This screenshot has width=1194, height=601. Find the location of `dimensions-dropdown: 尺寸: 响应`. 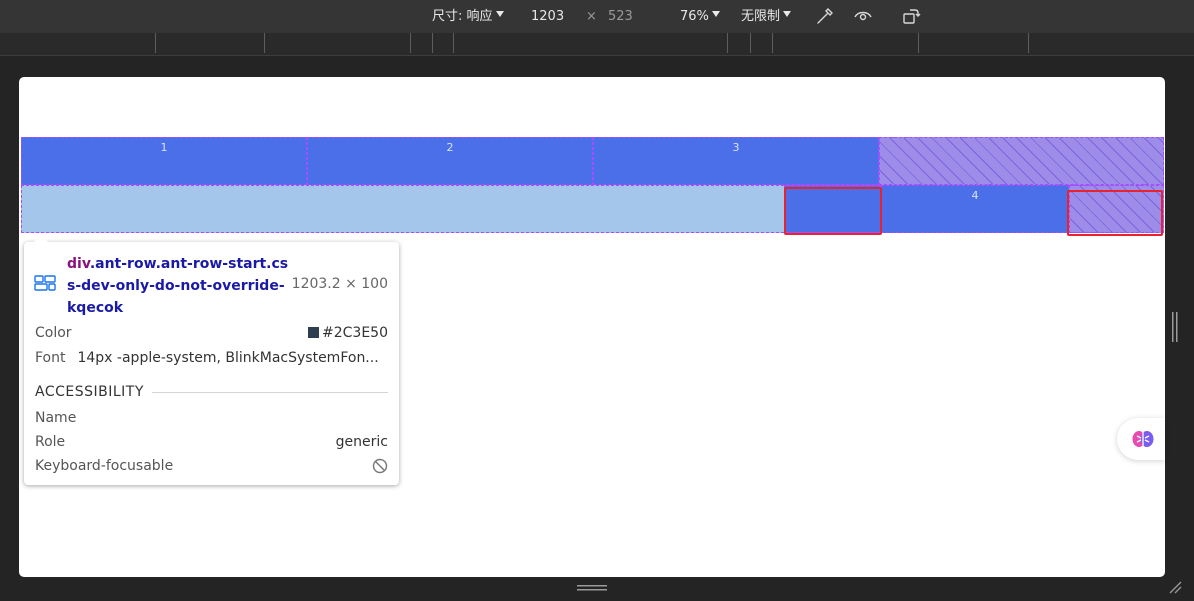

dimensions-dropdown: 尺寸: 响应 is located at coordinates (468, 16).